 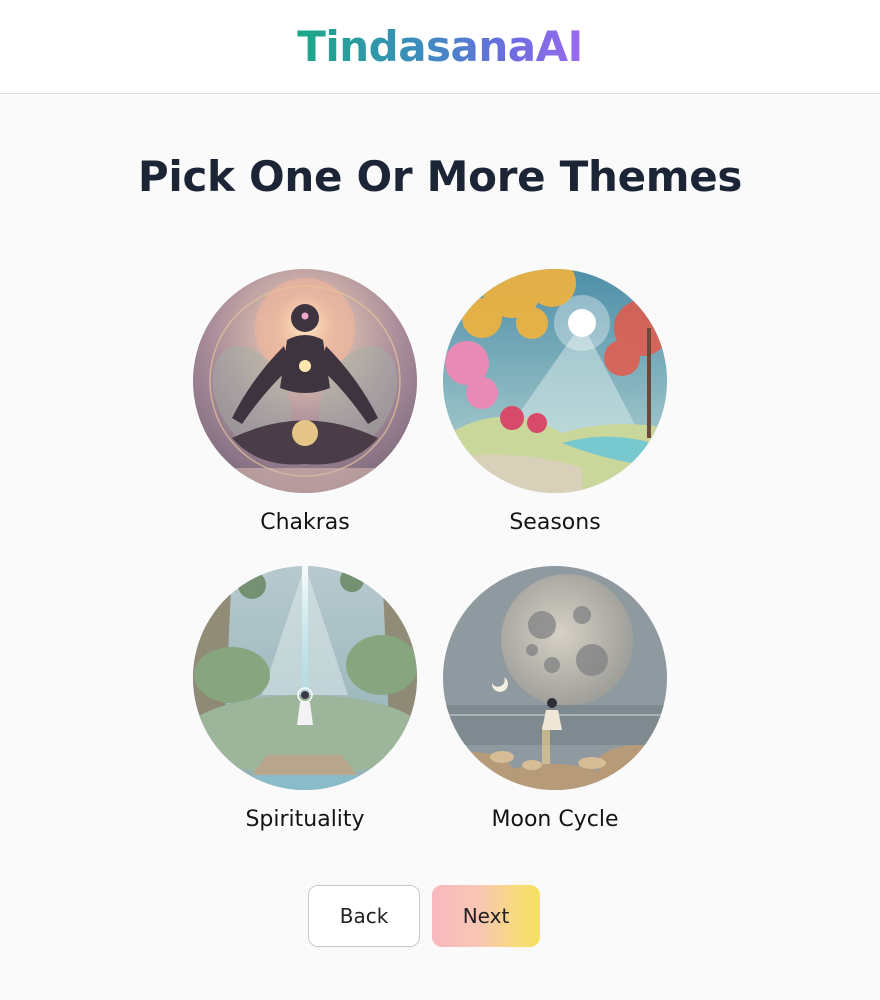 I want to click on theme-label: Moon Cycle, so click(x=555, y=819).